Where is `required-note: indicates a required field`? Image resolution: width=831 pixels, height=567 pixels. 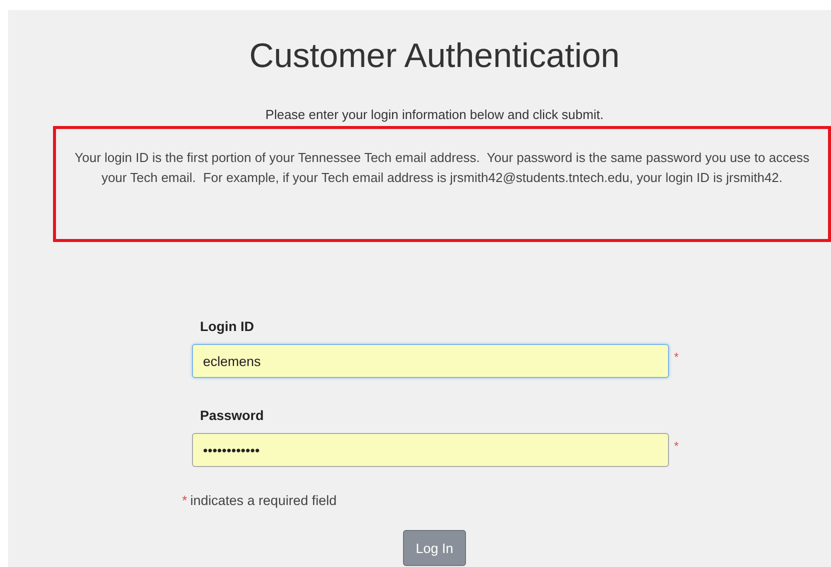 required-note: indicates a required field is located at coordinates (263, 500).